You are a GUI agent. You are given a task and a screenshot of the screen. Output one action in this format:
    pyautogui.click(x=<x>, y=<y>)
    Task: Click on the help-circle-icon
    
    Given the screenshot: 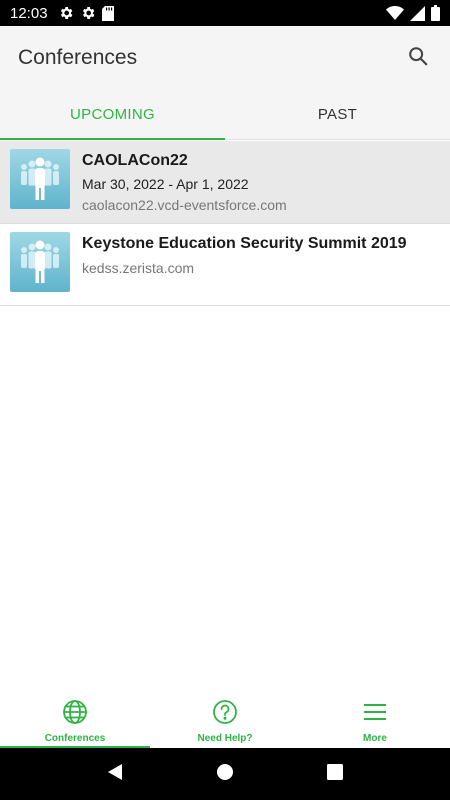 What is the action you would take?
    pyautogui.click(x=225, y=714)
    